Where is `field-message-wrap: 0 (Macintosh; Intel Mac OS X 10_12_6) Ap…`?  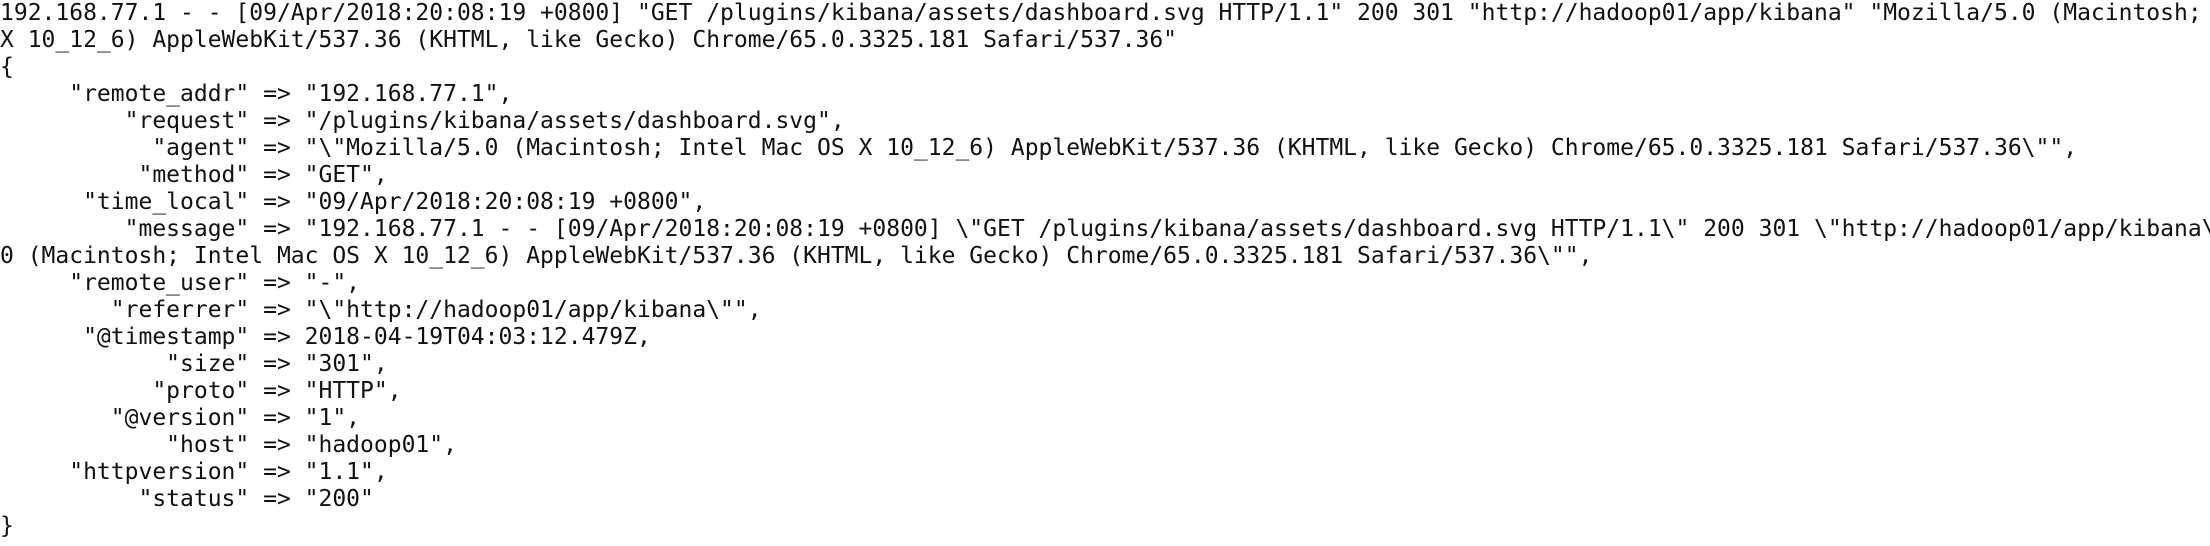 field-message-wrap: 0 (Macintosh; Intel Mac OS X 10_12_6) Ap… is located at coordinates (796, 256).